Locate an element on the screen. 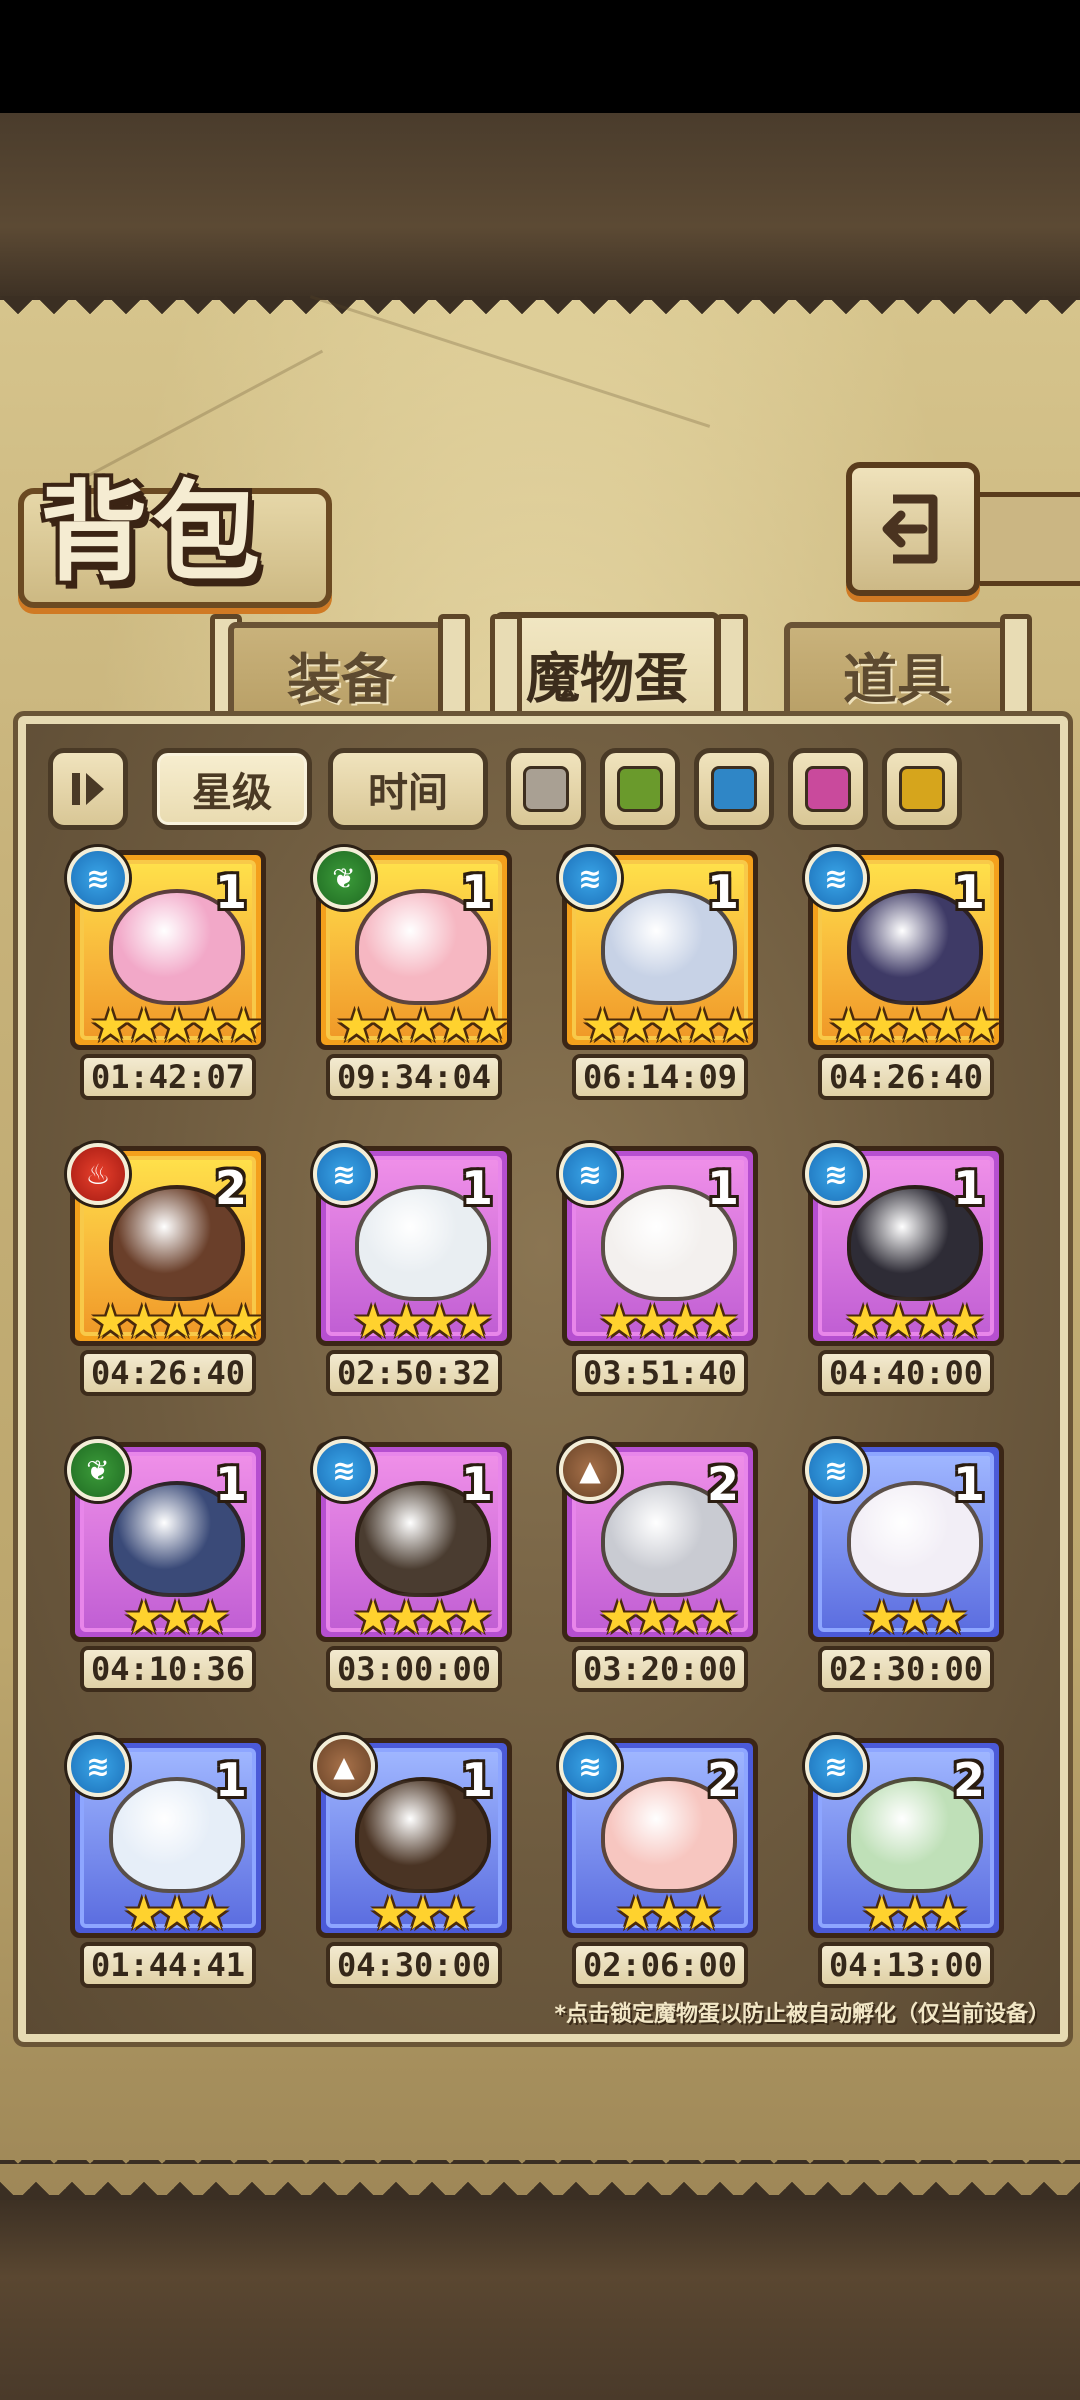 Image resolution: width=1080 pixels, height=2400 pixels. egg-card: ≋ 2 ★★★ 02:06:00 is located at coordinates (658, 1866).